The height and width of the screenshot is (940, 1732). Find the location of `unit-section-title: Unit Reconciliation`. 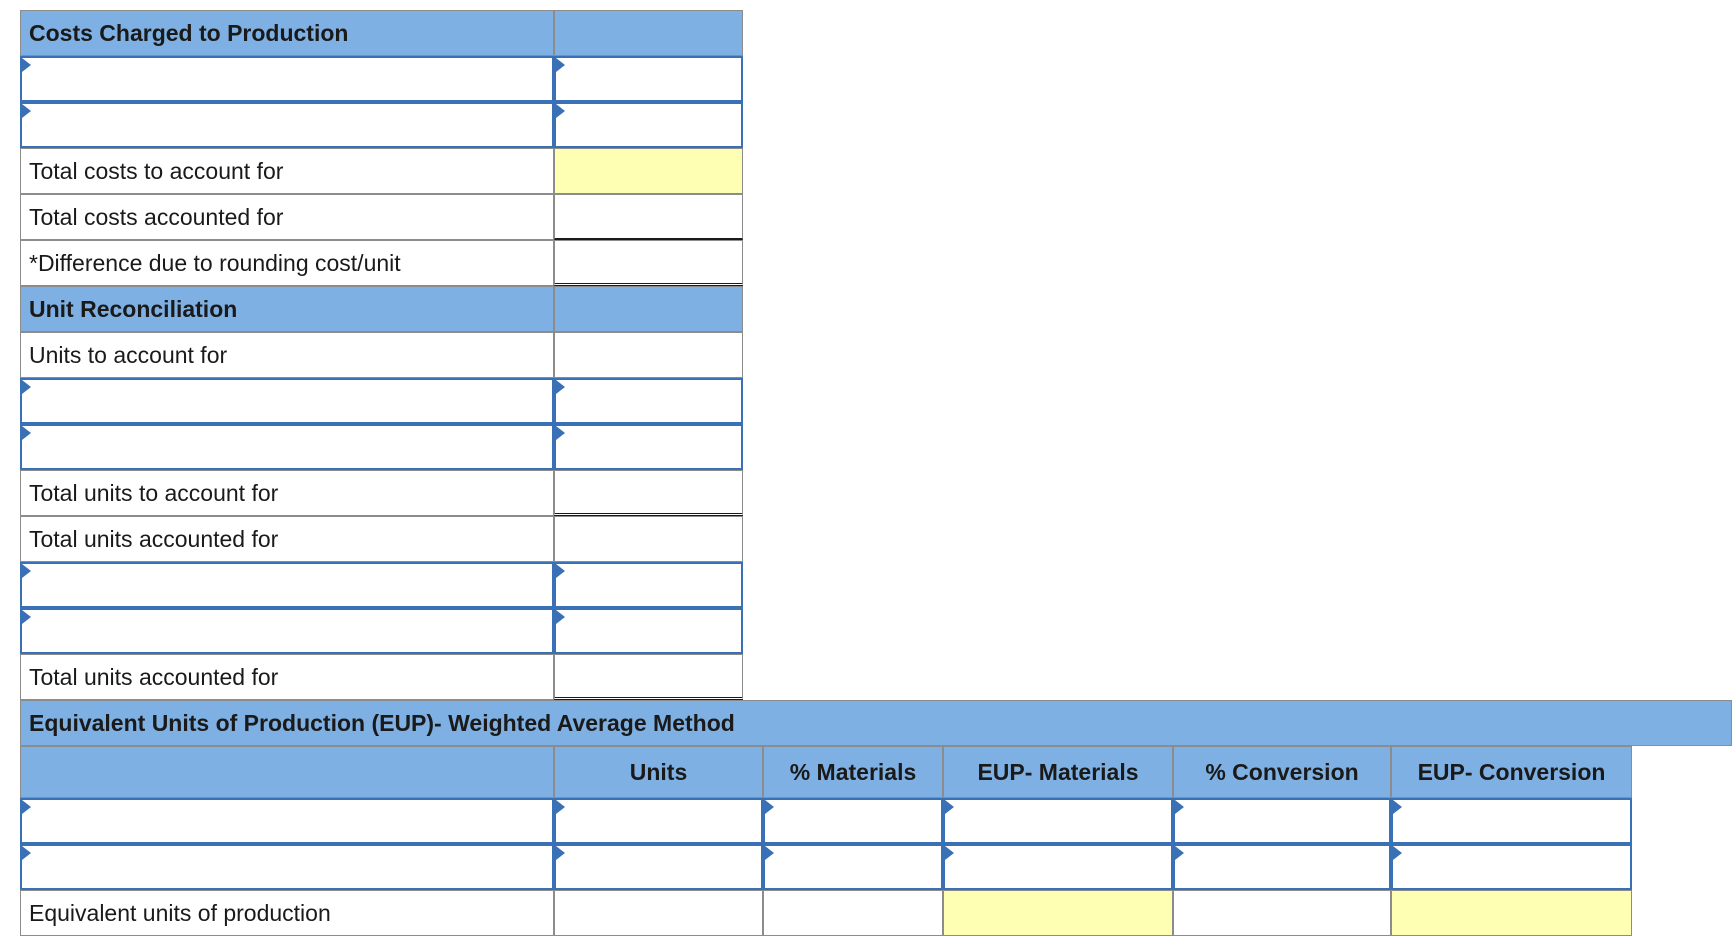

unit-section-title: Unit Reconciliation is located at coordinates (287, 309).